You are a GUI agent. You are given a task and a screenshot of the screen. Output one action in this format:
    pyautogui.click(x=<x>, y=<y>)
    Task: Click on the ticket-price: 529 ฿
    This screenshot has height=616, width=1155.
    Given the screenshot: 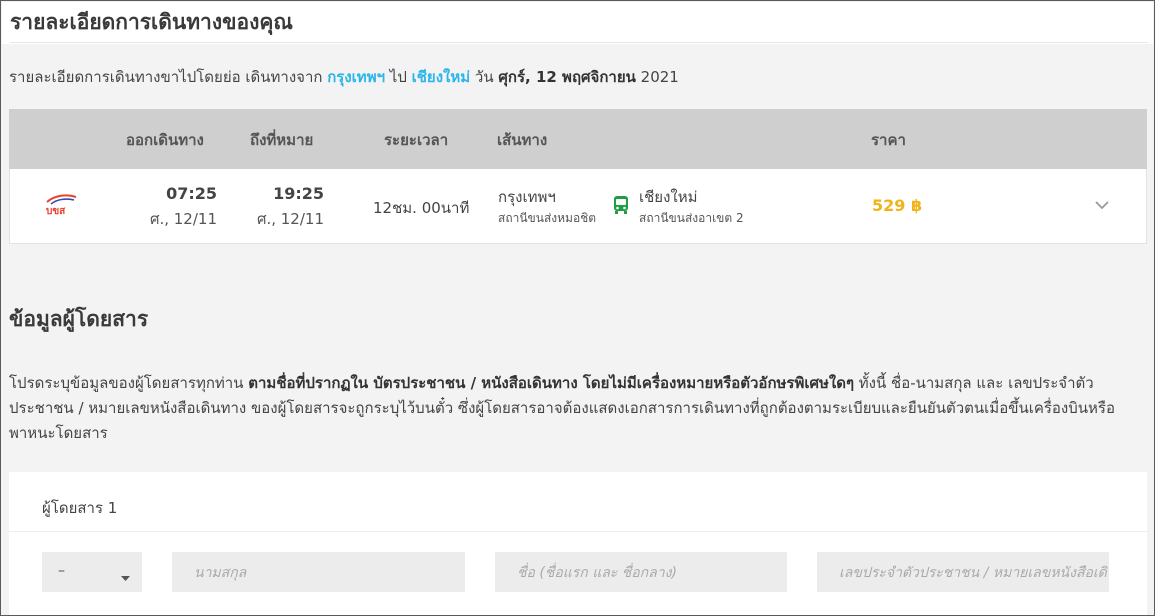 What is the action you would take?
    pyautogui.click(x=897, y=205)
    